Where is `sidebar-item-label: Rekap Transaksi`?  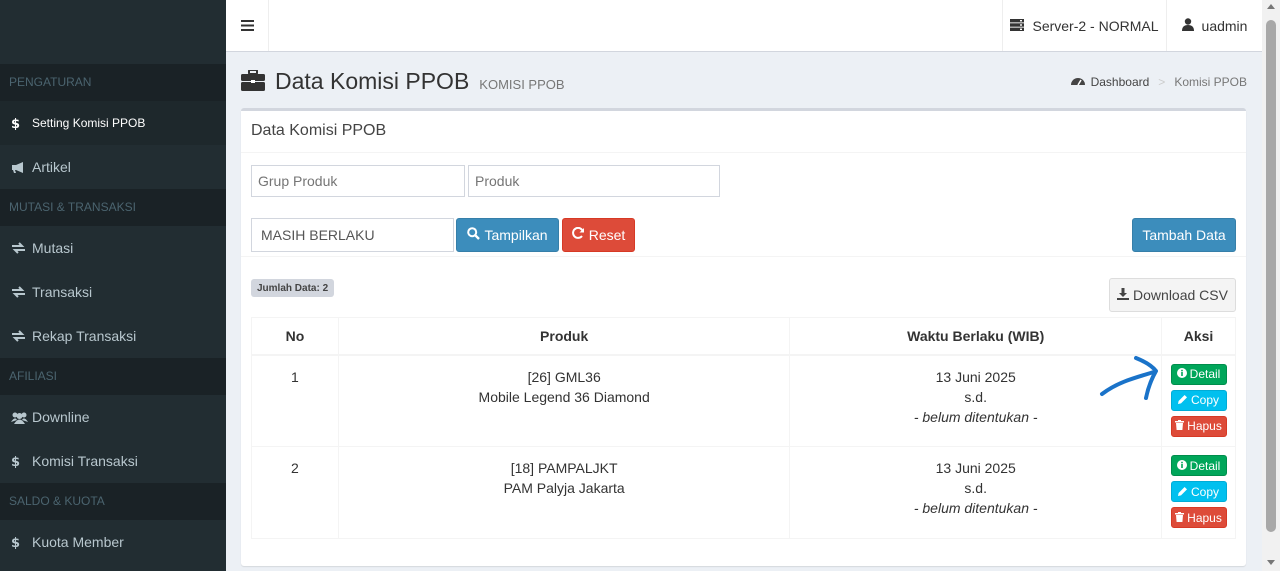 sidebar-item-label: Rekap Transaksi is located at coordinates (84, 336).